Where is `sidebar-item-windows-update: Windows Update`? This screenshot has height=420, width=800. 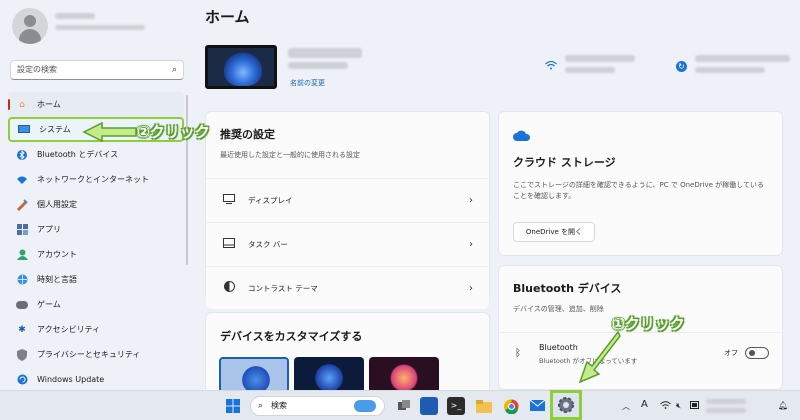
sidebar-item-windows-update: Windows Update is located at coordinates (96, 379).